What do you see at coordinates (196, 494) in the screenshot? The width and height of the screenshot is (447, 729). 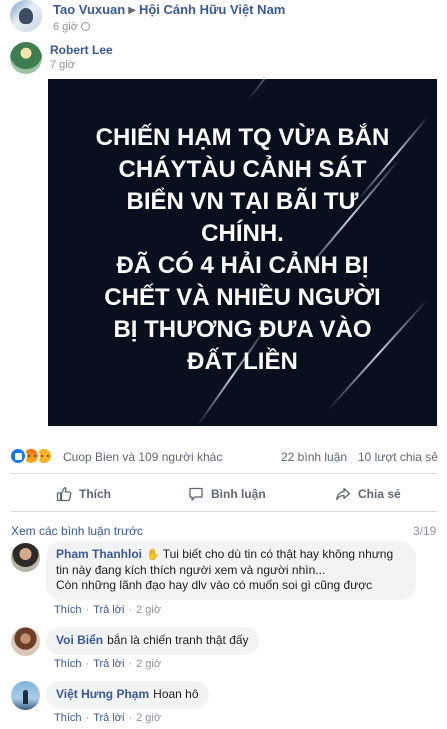 I see `comment-icon` at bounding box center [196, 494].